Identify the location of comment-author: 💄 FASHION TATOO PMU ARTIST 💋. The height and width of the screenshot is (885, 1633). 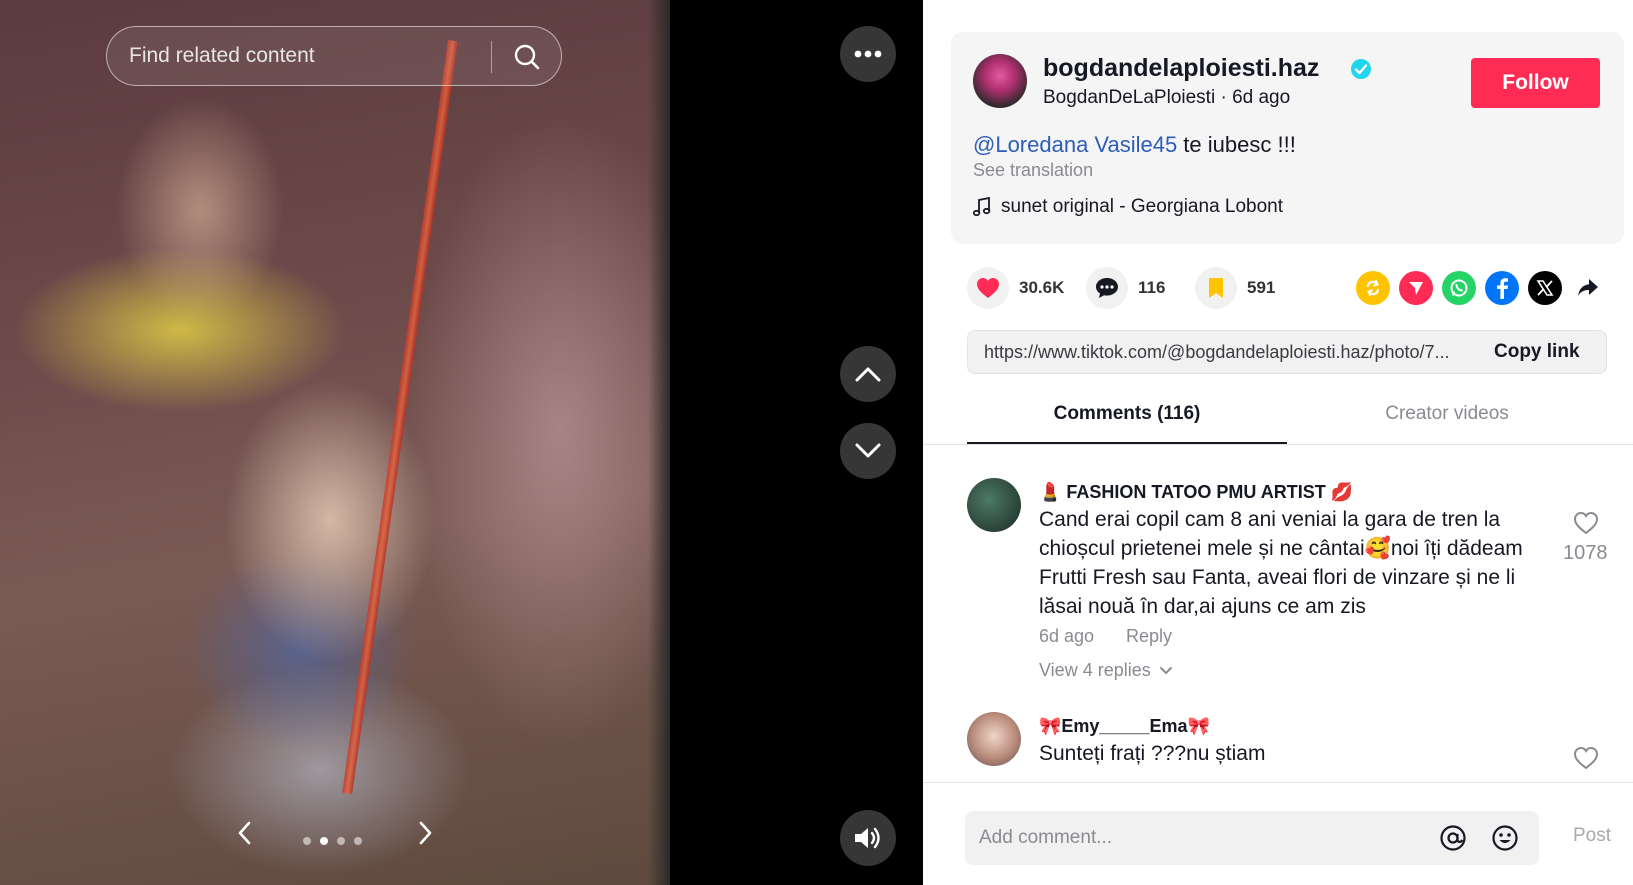
(1196, 492).